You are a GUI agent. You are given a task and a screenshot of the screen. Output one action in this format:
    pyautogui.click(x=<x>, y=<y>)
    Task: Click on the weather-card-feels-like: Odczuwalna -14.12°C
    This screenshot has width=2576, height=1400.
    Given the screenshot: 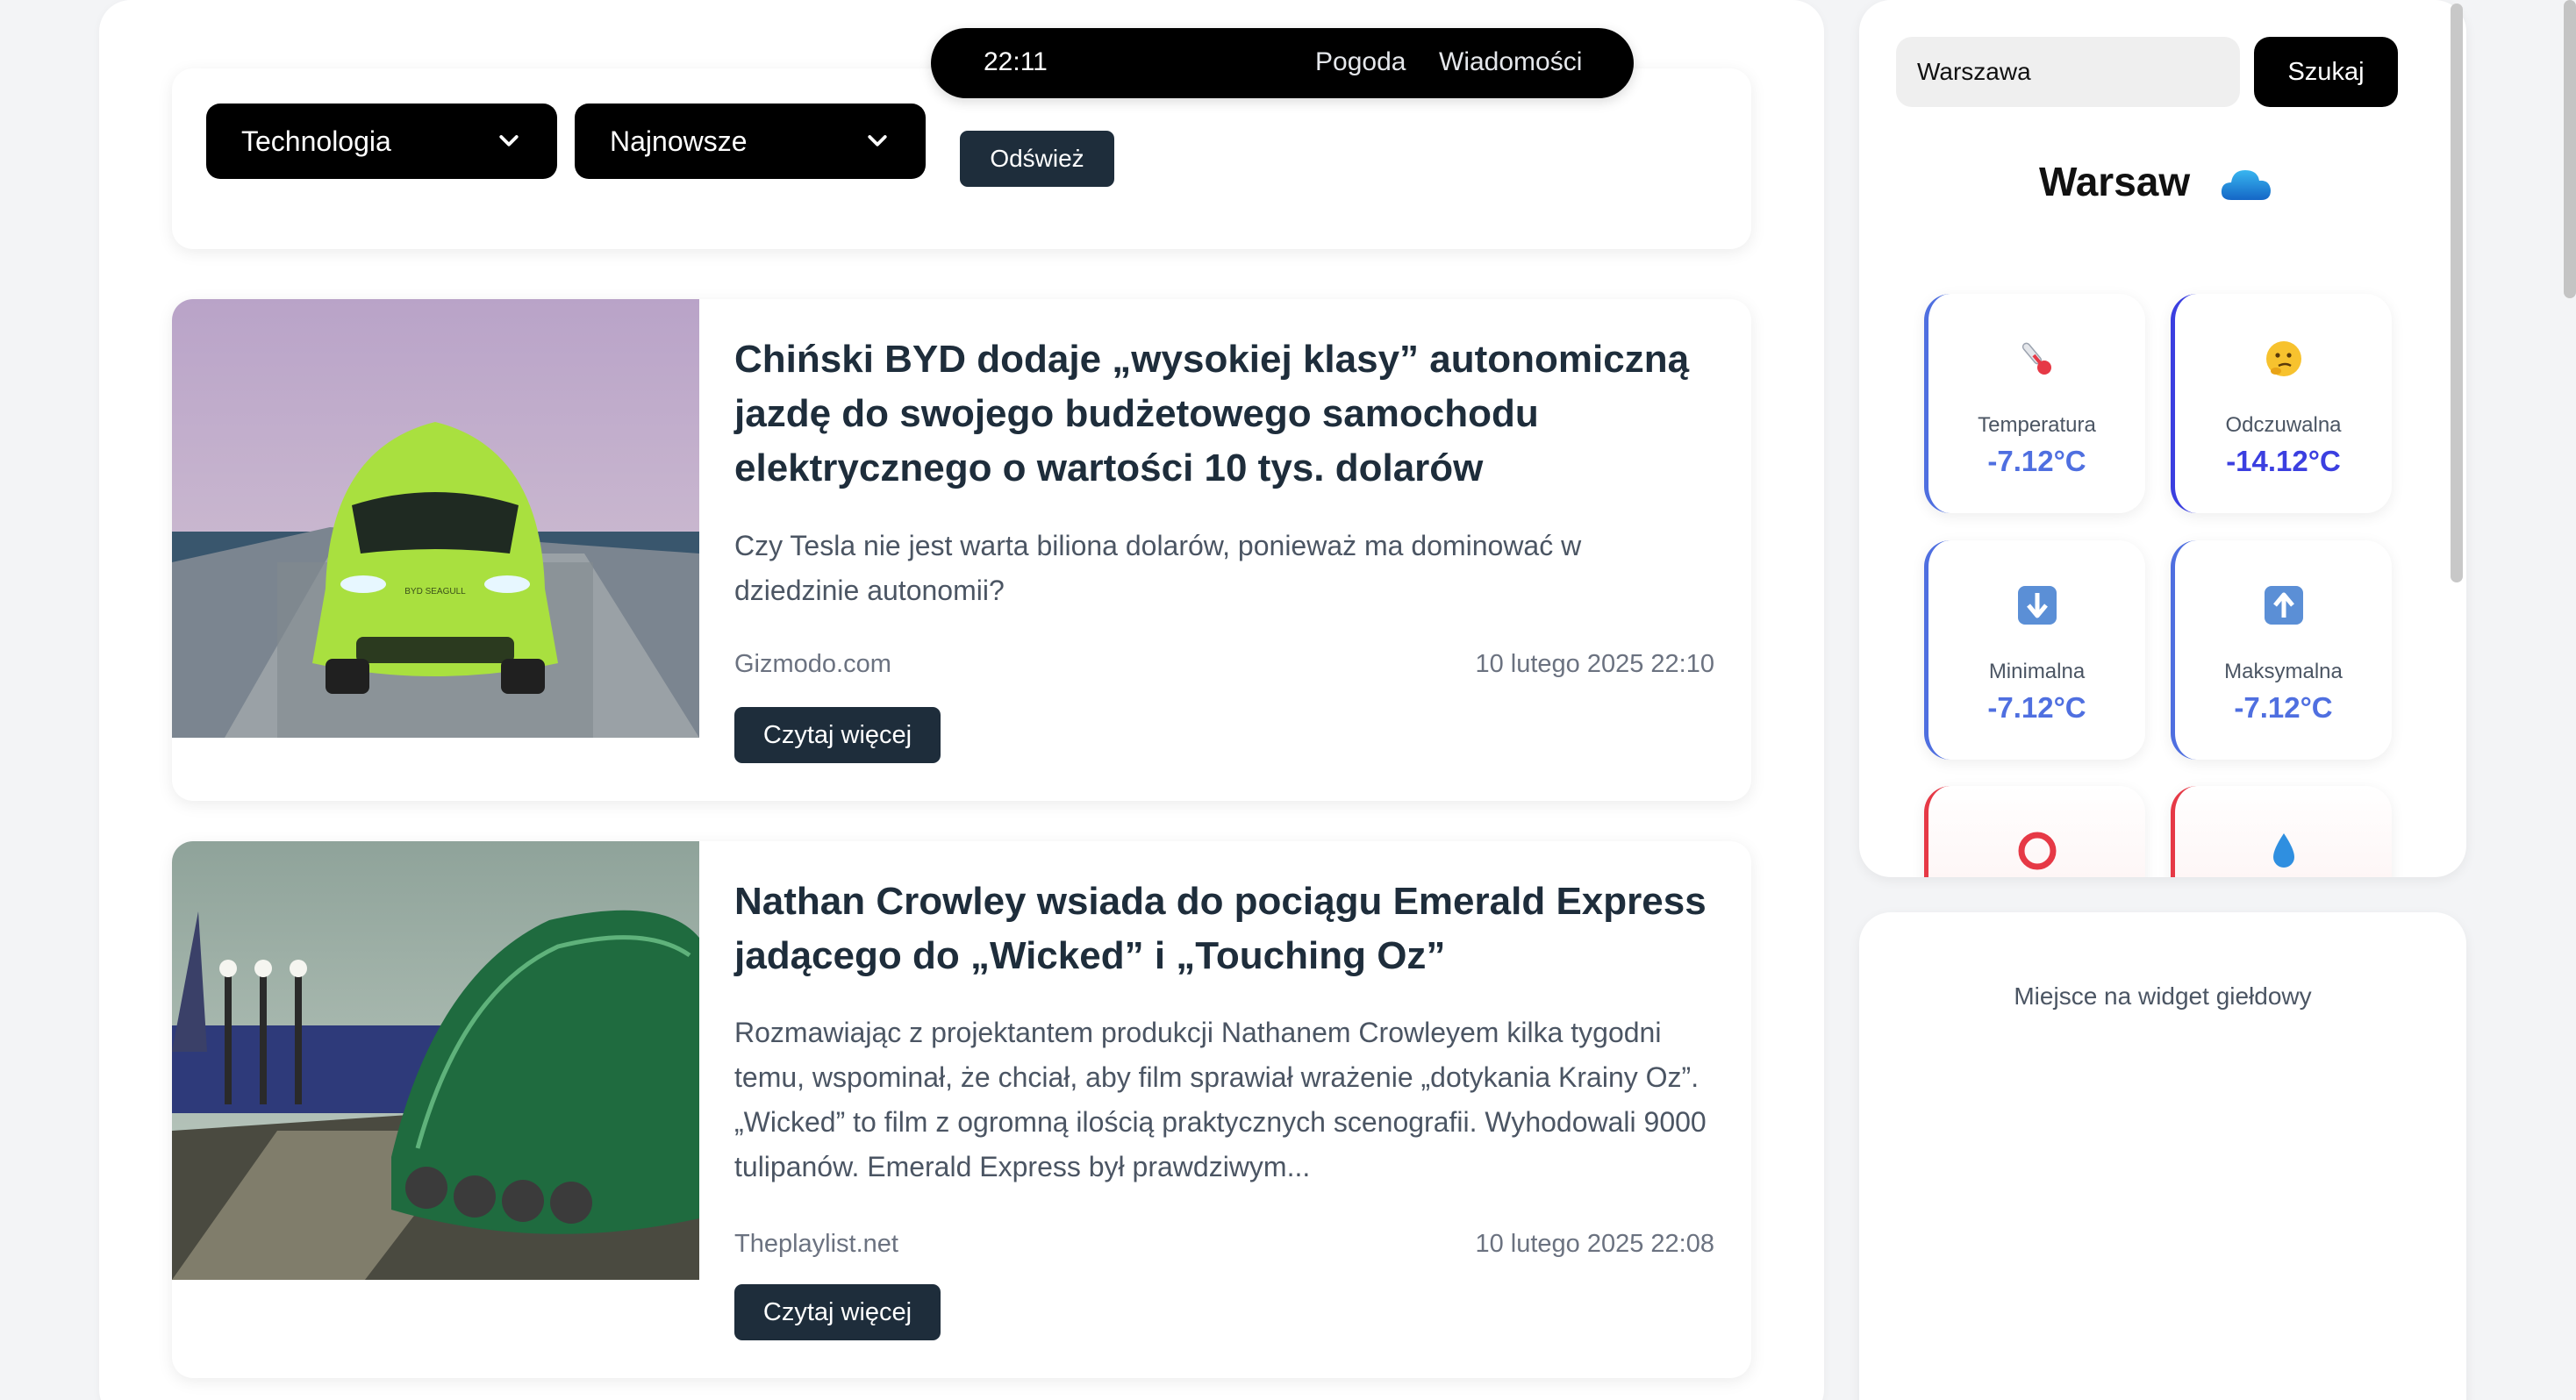 What is the action you would take?
    pyautogui.click(x=2281, y=403)
    